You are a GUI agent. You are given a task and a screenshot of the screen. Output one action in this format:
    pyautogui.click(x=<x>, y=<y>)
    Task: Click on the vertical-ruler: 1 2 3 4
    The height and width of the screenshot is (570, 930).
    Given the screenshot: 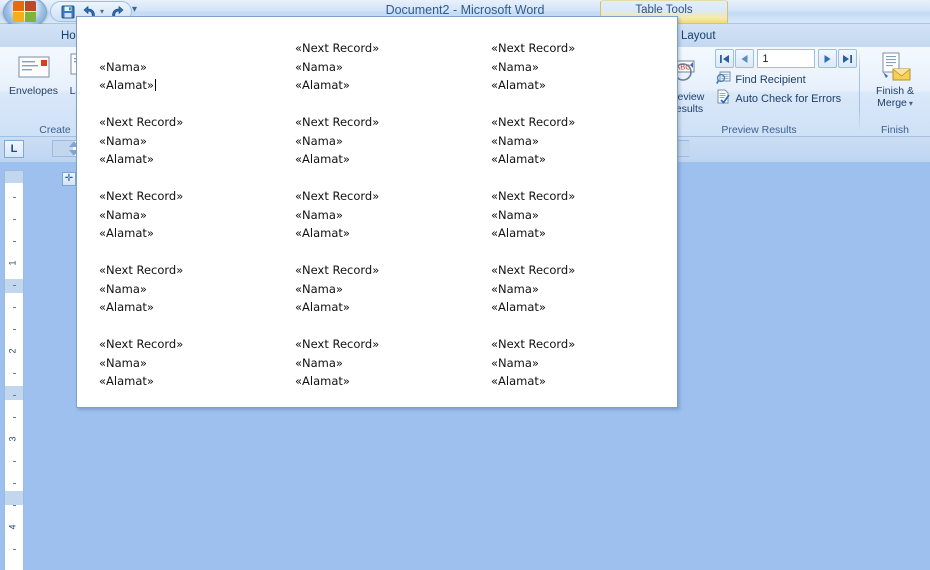 What is the action you would take?
    pyautogui.click(x=14, y=370)
    